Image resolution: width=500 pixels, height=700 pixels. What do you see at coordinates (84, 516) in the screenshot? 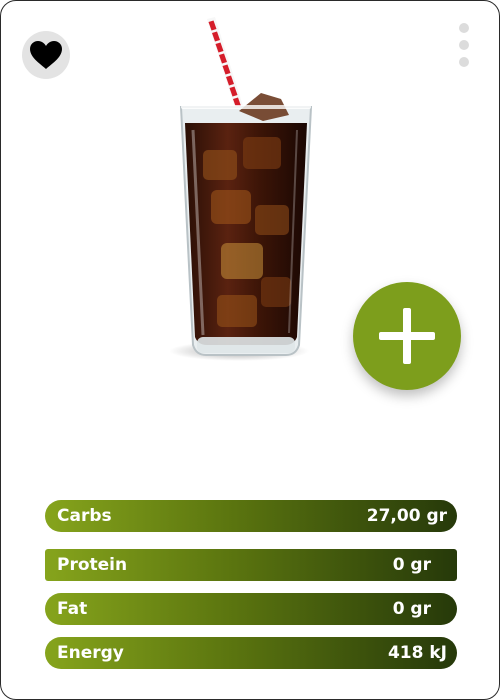
I see `nutrient-label: Carbs` at bounding box center [84, 516].